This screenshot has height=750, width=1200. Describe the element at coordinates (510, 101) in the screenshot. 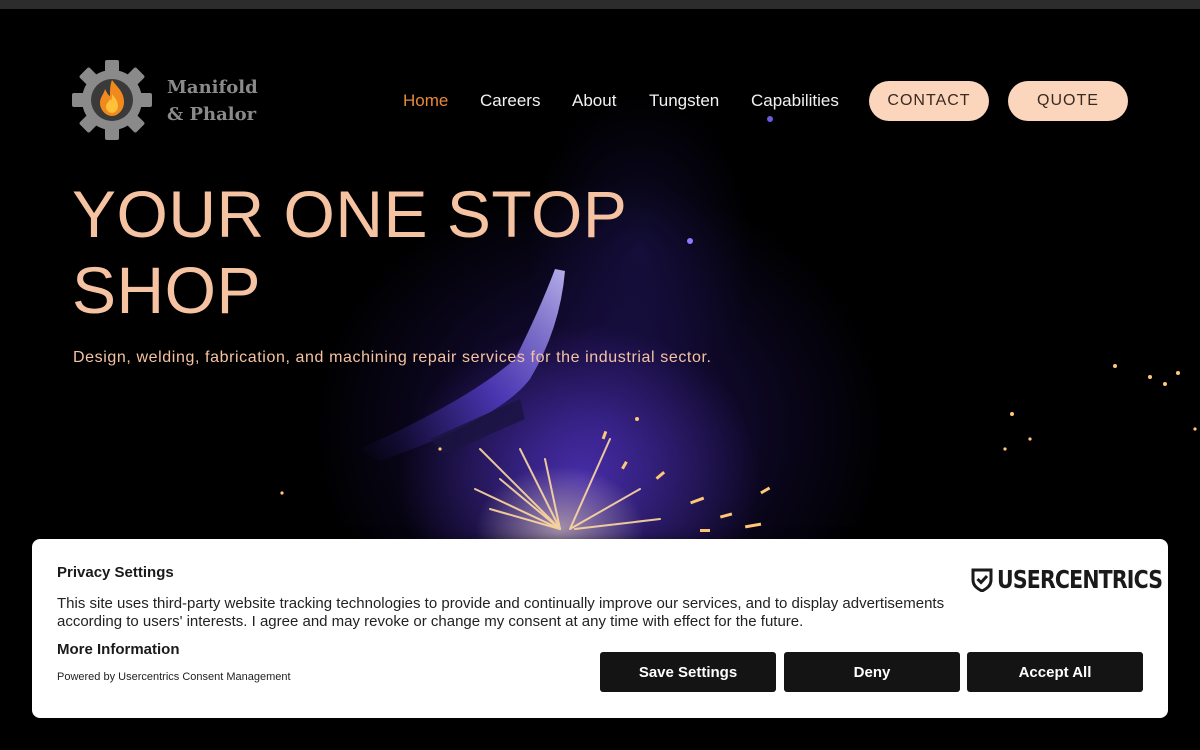

I see `nav-careers: Careers` at that location.